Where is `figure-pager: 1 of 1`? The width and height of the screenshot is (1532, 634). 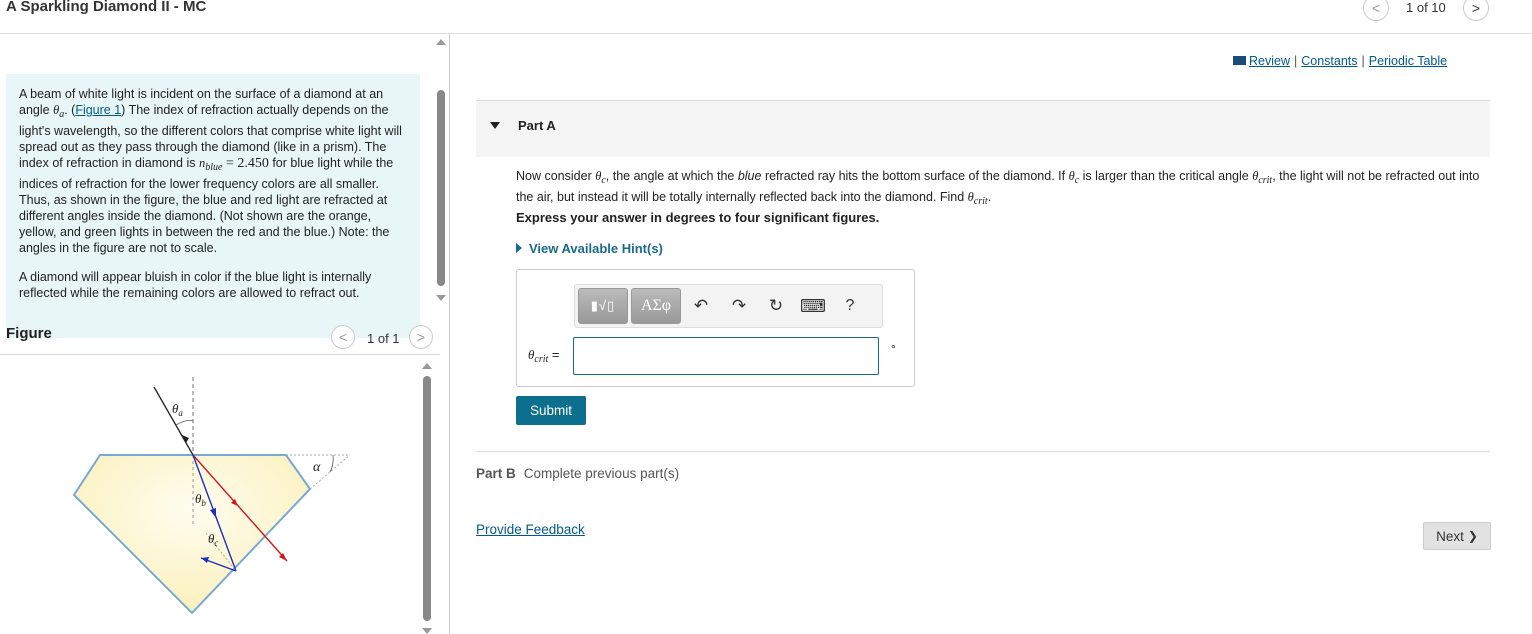 figure-pager: 1 of 1 is located at coordinates (383, 338).